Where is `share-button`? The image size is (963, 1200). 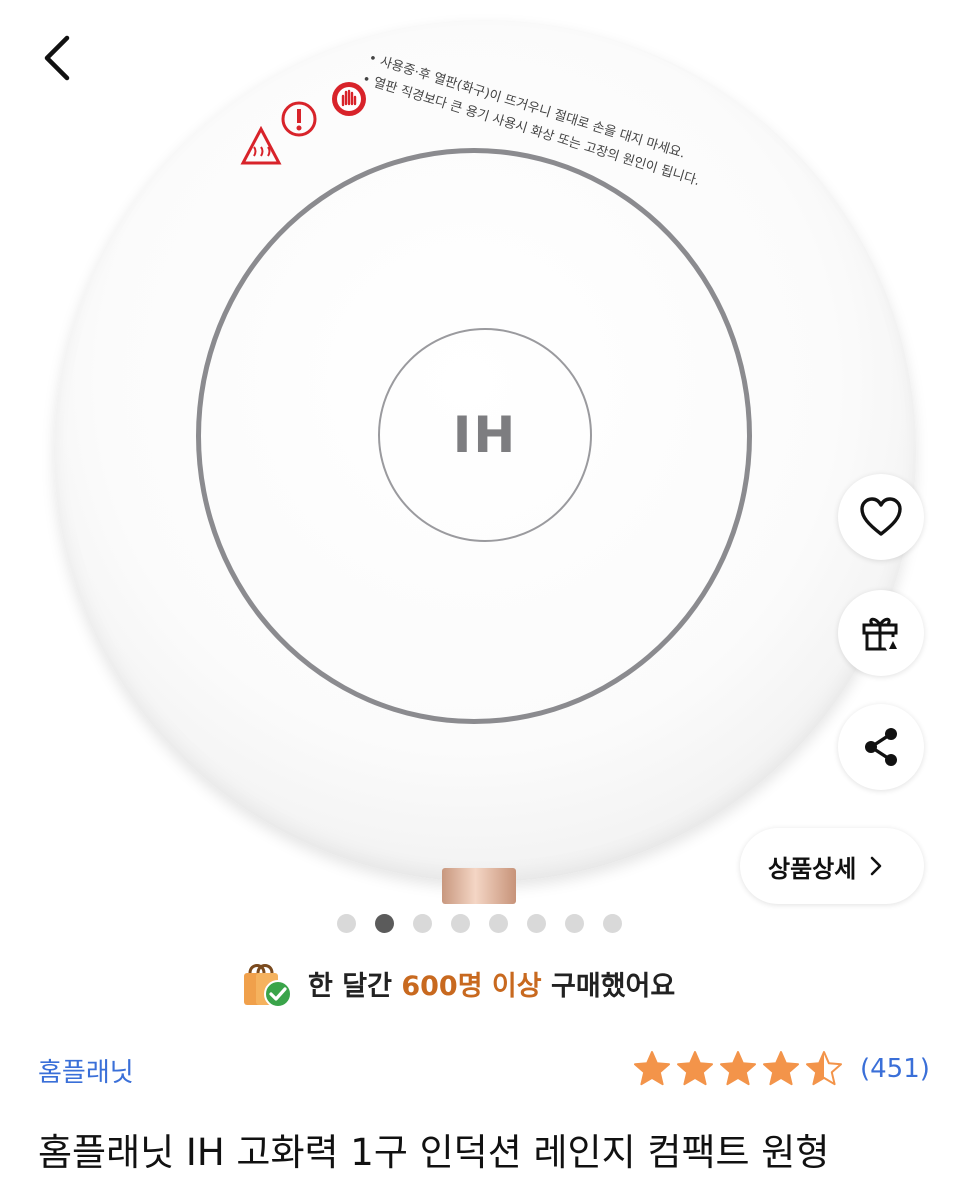
share-button is located at coordinates (881, 747).